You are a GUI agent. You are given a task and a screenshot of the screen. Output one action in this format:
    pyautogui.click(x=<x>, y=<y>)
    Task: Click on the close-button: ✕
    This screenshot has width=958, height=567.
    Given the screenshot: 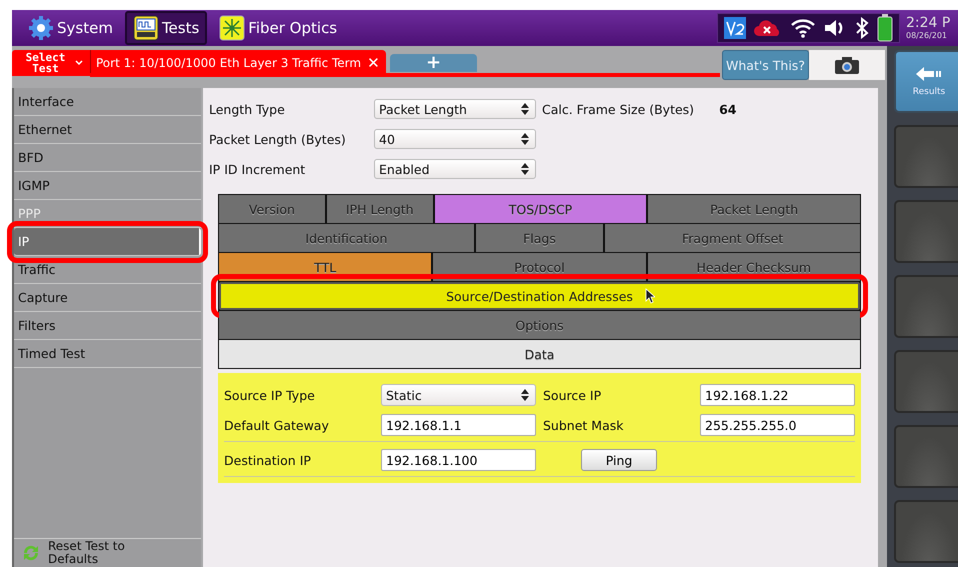 What is the action you would take?
    pyautogui.click(x=373, y=63)
    